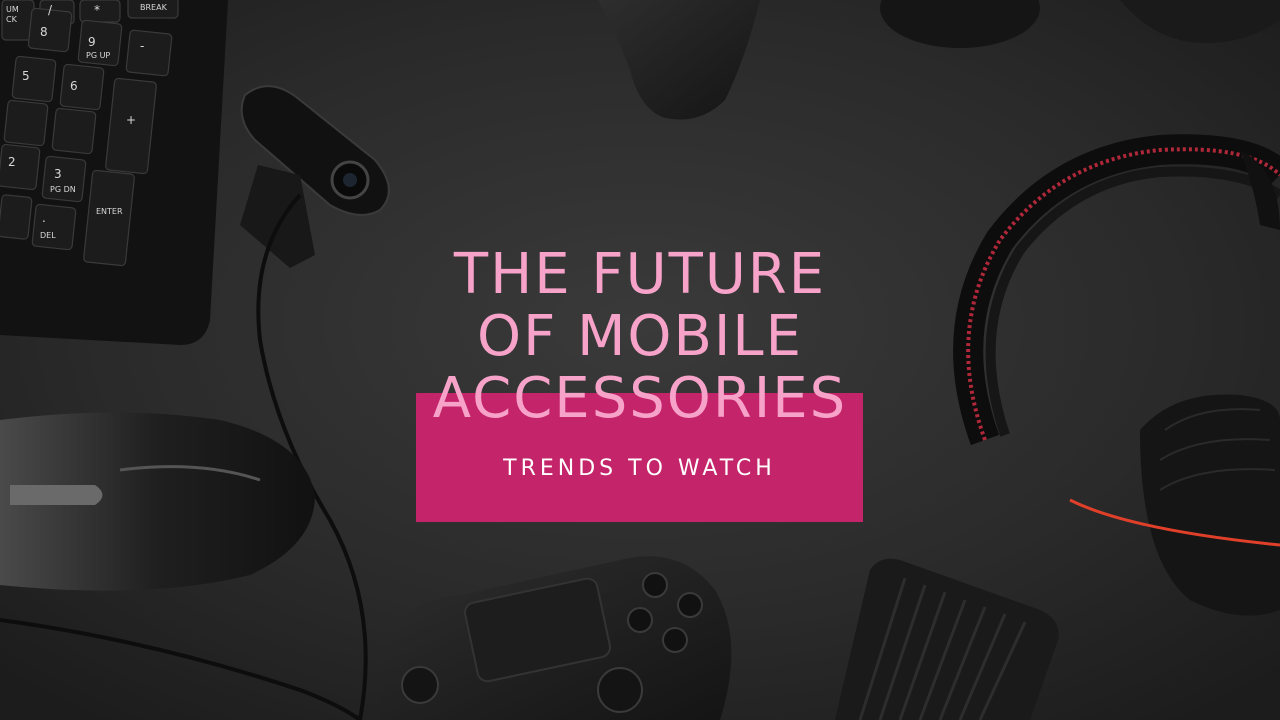 This screenshot has width=1280, height=720. I want to click on svg-text: DEL, so click(48, 235).